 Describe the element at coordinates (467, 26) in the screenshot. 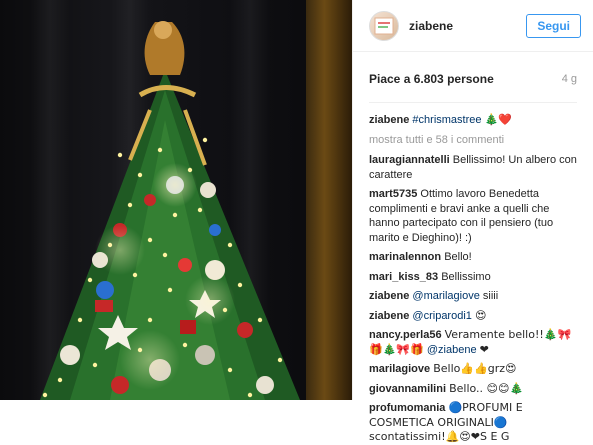

I see `post-username: ziabene` at that location.